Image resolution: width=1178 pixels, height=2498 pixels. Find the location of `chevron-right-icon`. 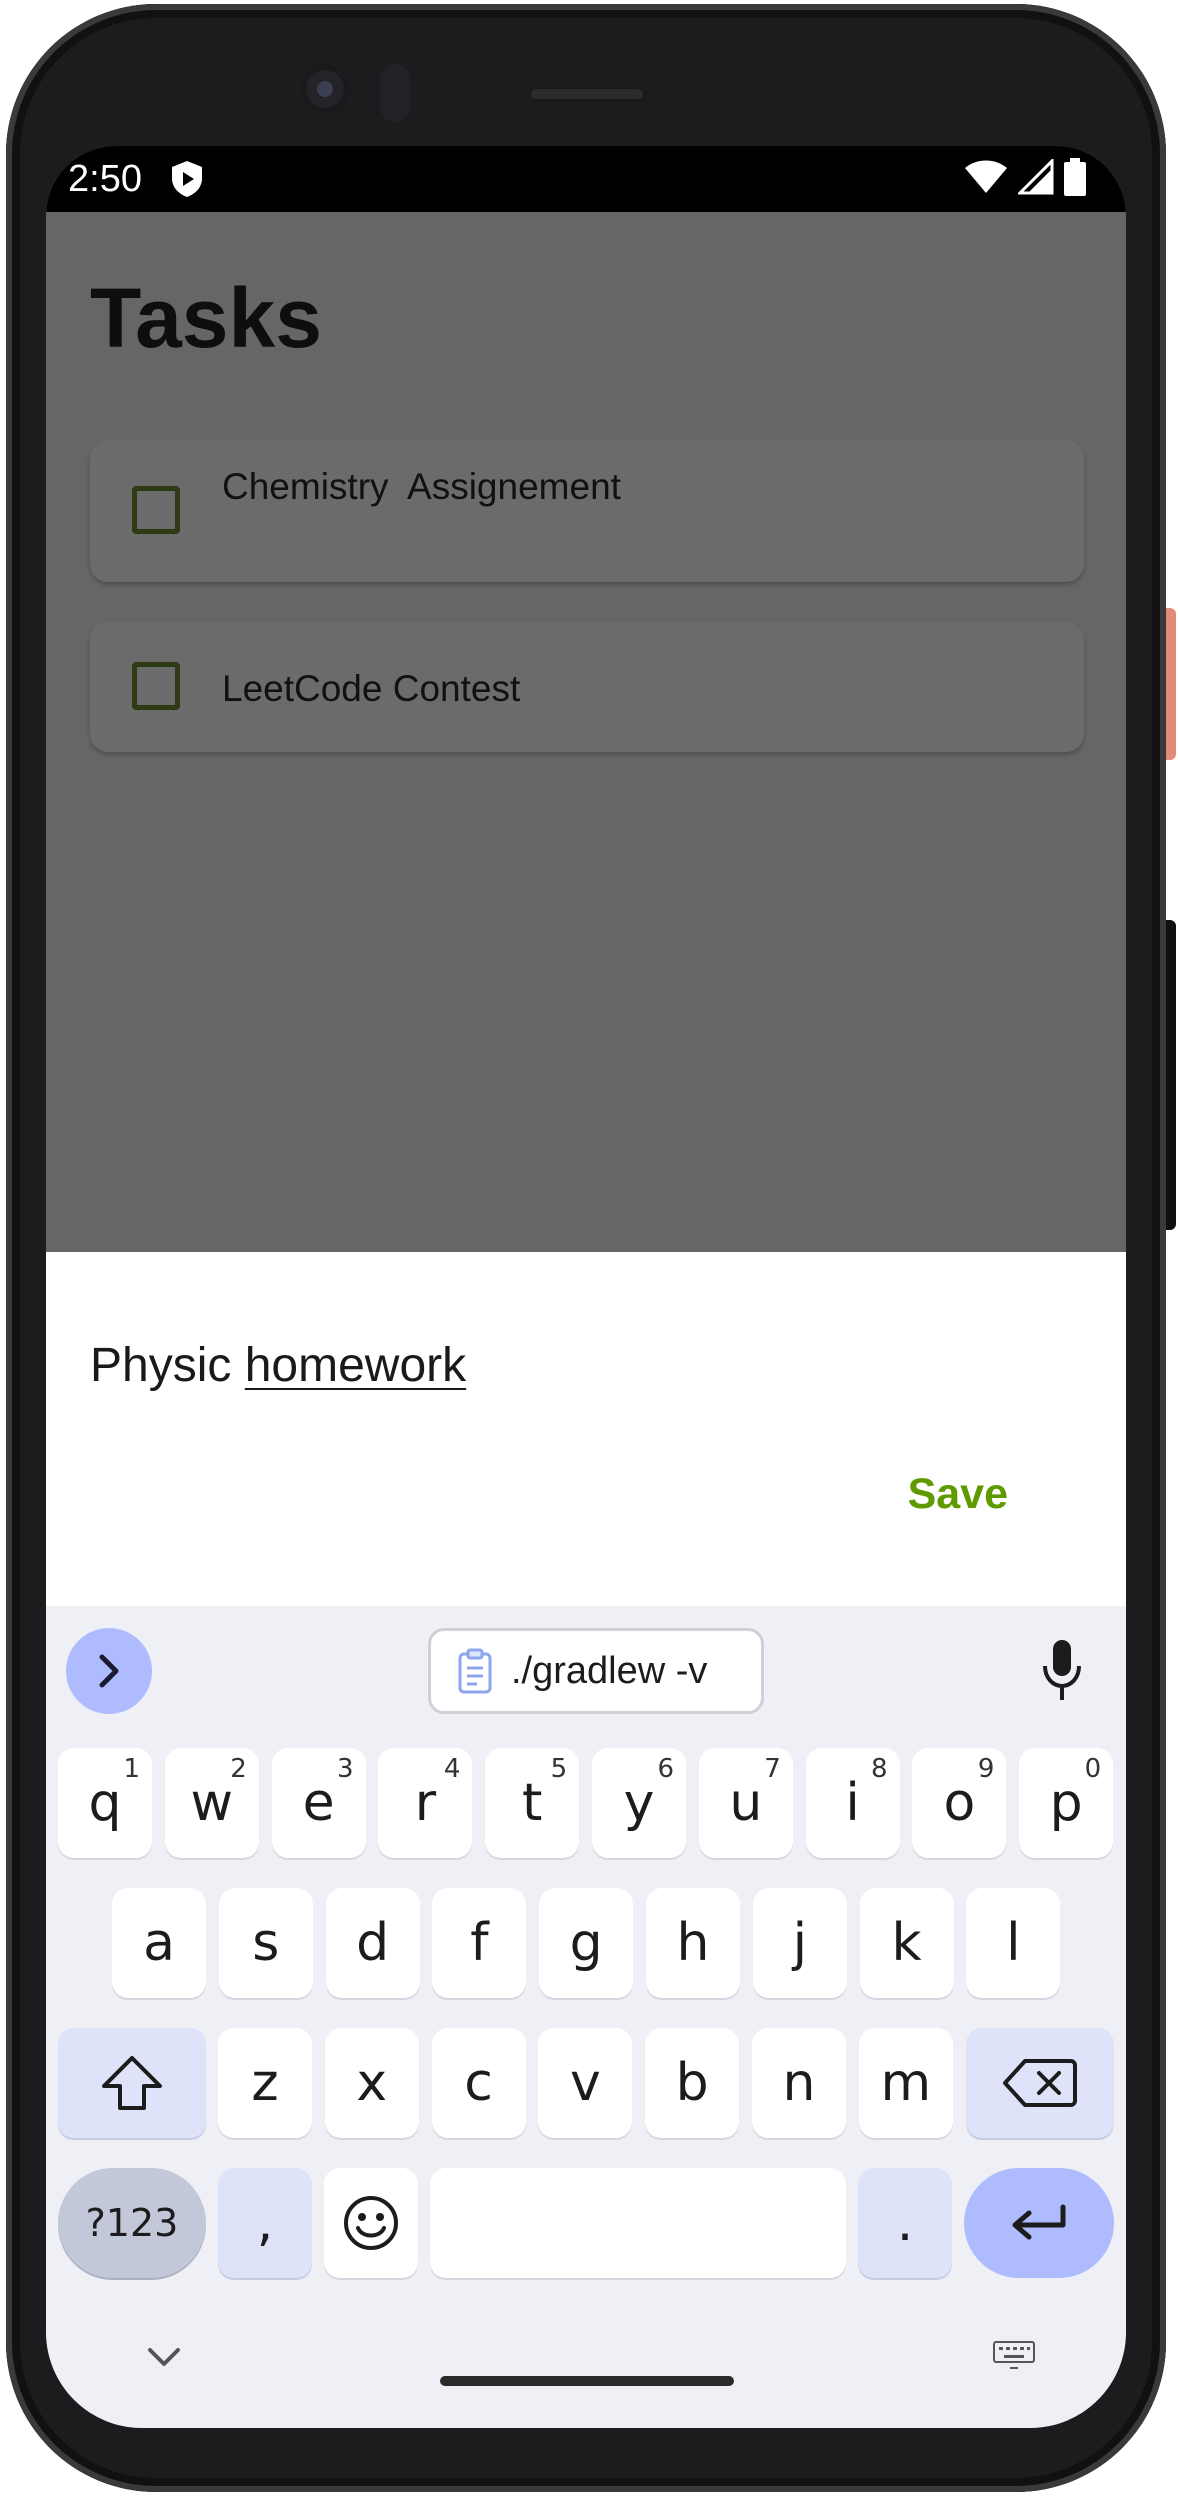

chevron-right-icon is located at coordinates (109, 1671).